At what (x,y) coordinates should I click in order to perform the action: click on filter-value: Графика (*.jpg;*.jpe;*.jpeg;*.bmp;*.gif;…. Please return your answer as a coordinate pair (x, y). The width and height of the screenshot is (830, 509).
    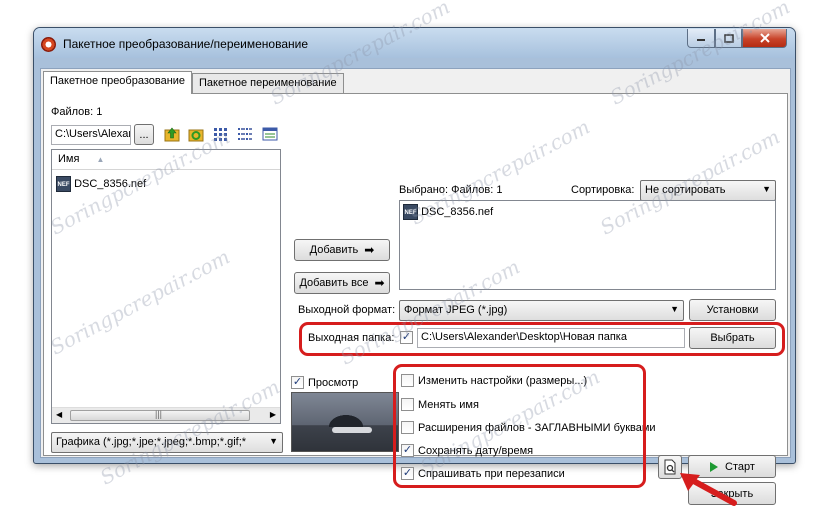
    Looking at the image, I should click on (151, 442).